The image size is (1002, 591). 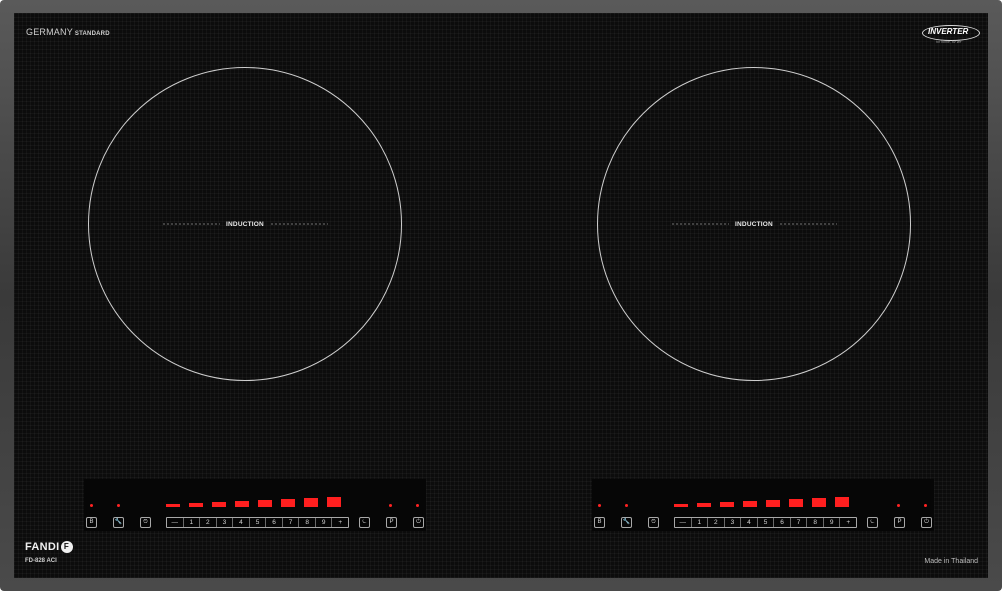 I want to click on inverter-text: INVERTER, so click(x=948, y=31).